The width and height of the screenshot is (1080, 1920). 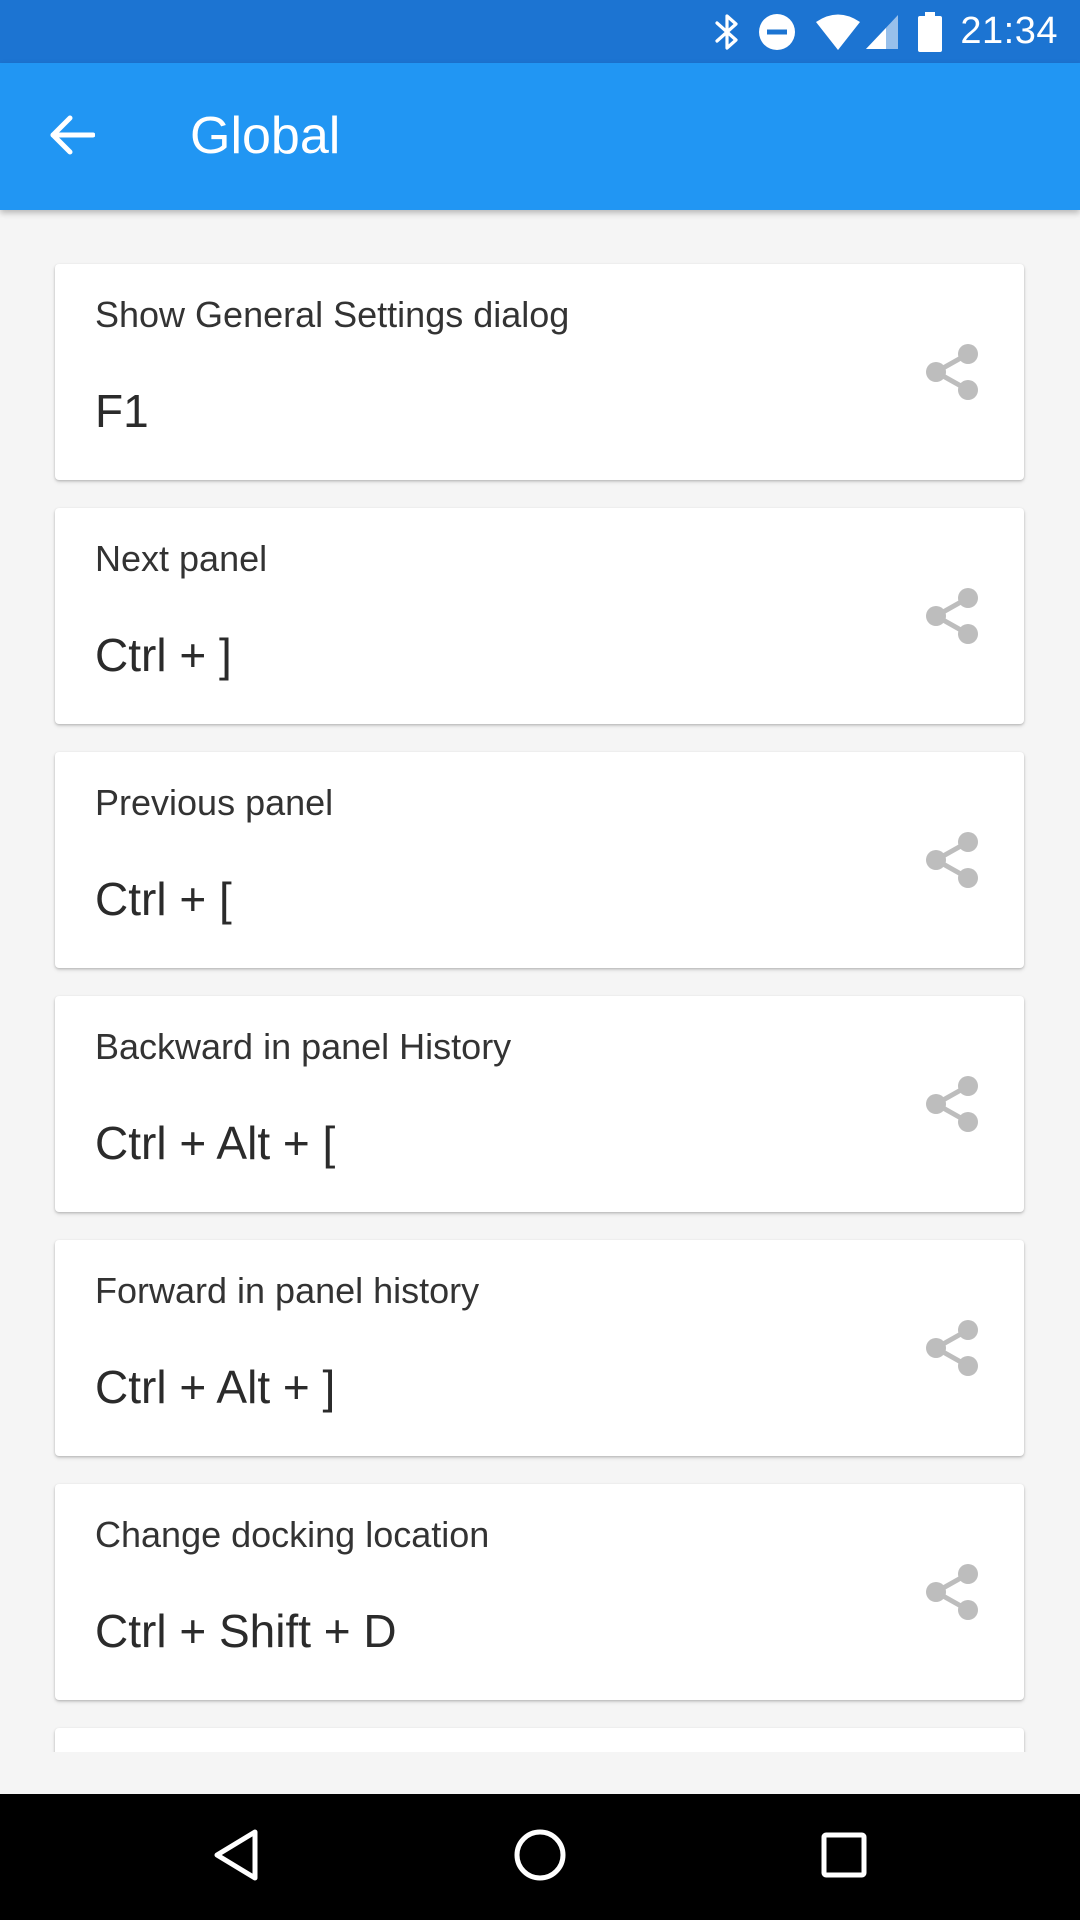 I want to click on shortcut-keys: Ctrl + Alt + ], so click(x=215, y=1387).